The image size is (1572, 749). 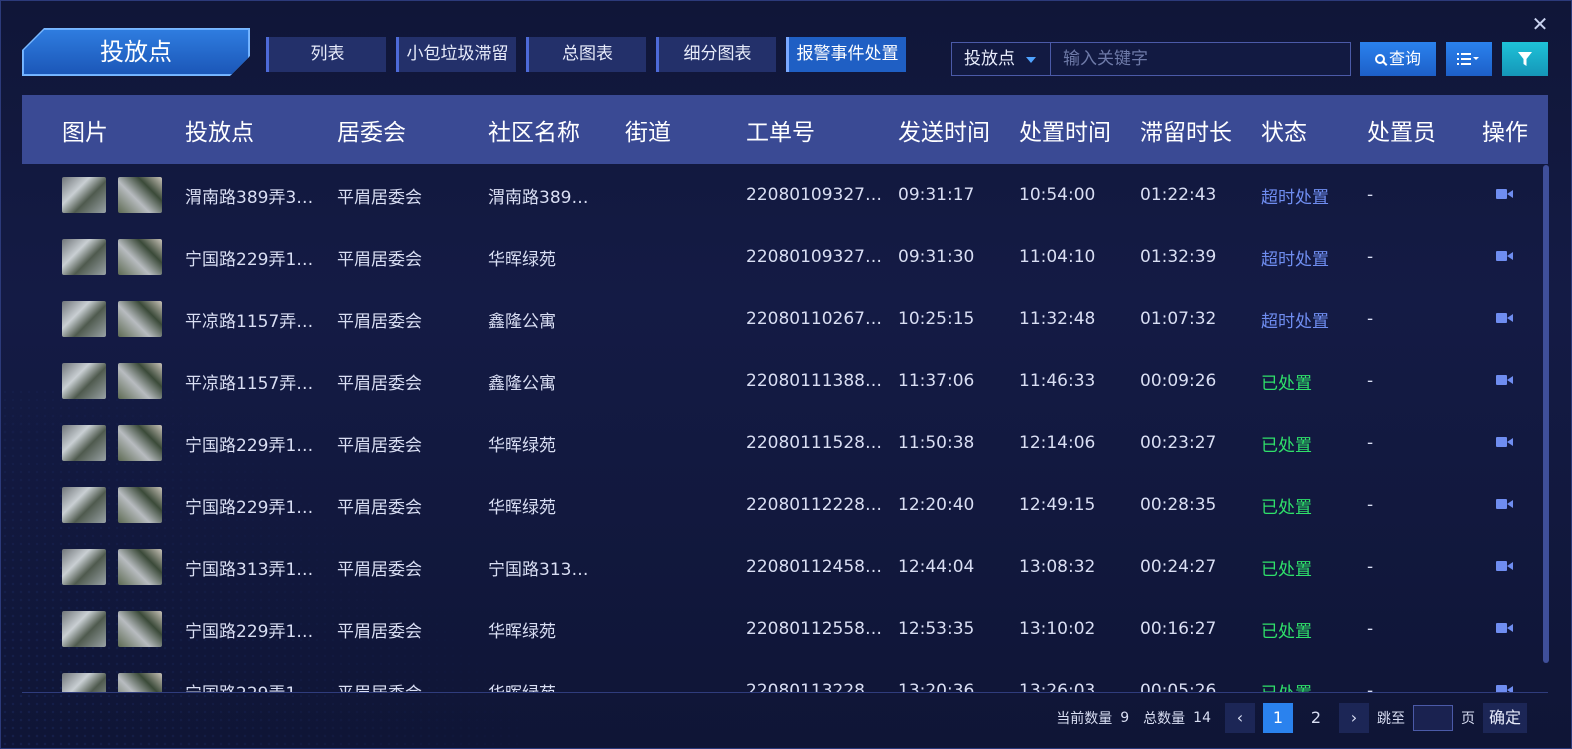 What do you see at coordinates (1316, 718) in the screenshot?
I see `page-2-button: 2` at bounding box center [1316, 718].